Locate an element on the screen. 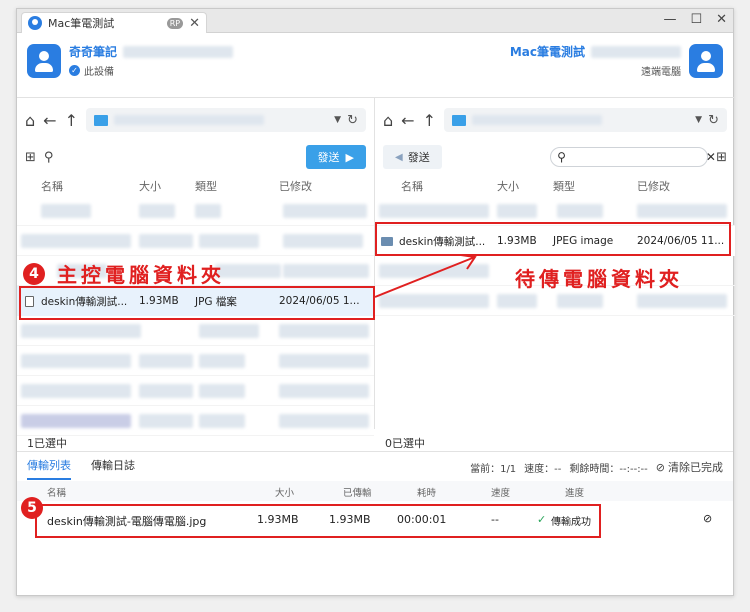 Image resolution: width=750 pixels, height=612 pixels. play-icon: ▶ is located at coordinates (349, 157).